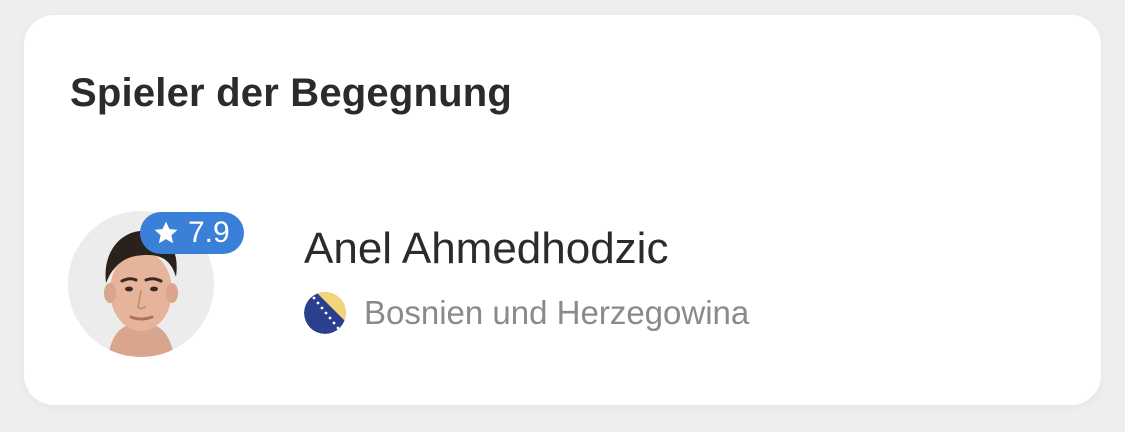  What do you see at coordinates (325, 313) in the screenshot?
I see `bosnia-herzegovina-flag-icon` at bounding box center [325, 313].